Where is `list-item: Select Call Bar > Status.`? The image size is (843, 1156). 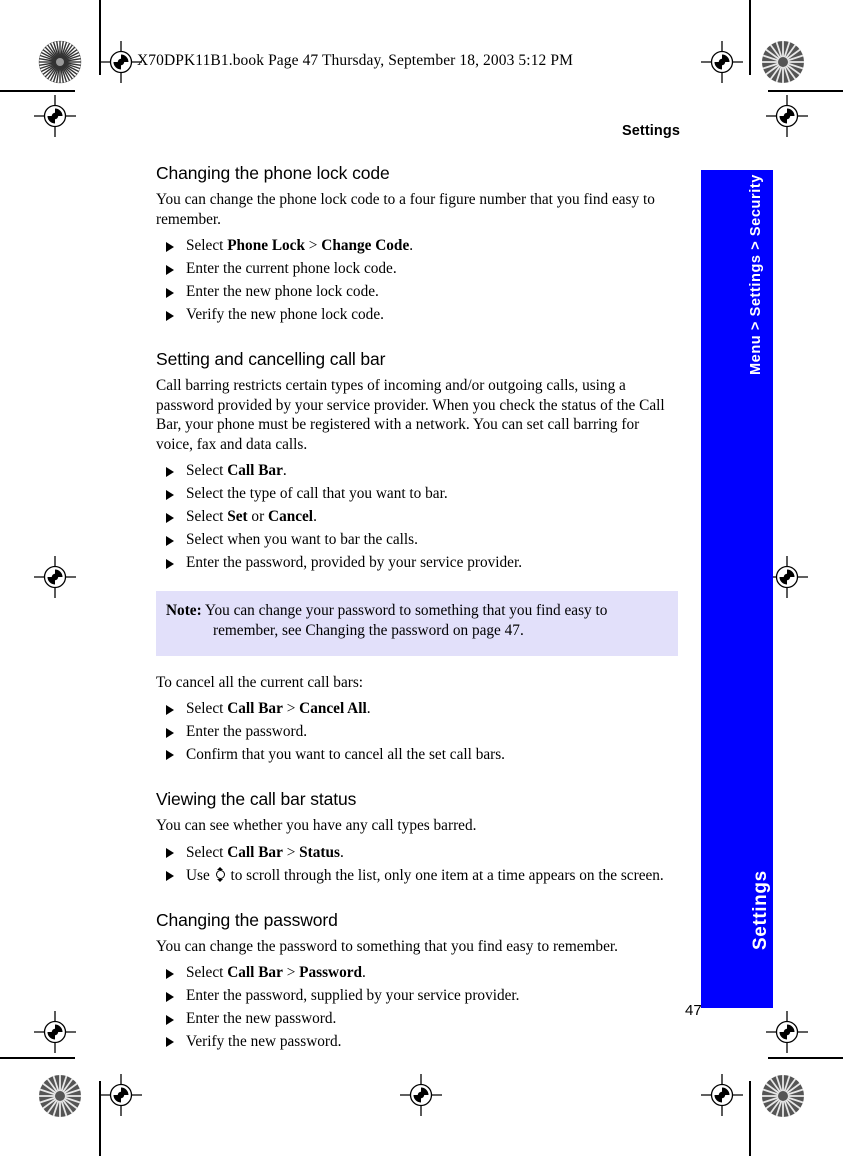 list-item: Select Call Bar > Status. is located at coordinates (417, 853).